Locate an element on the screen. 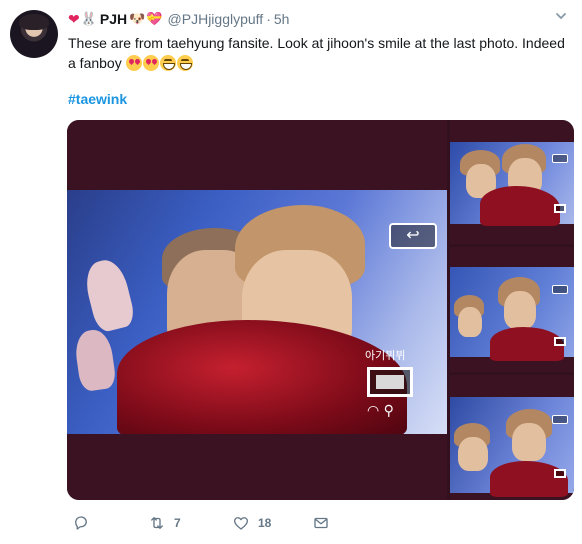  camera-label: 아기뷔뷔 is located at coordinates (385, 355).